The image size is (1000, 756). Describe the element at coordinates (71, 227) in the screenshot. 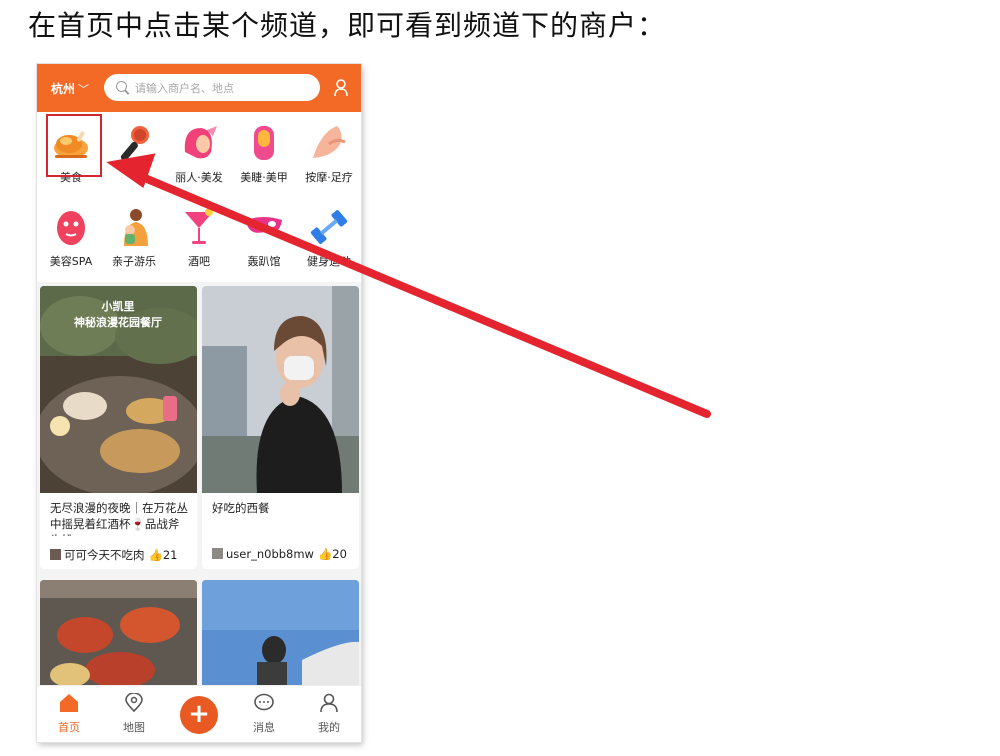

I see `face-mask-icon` at that location.